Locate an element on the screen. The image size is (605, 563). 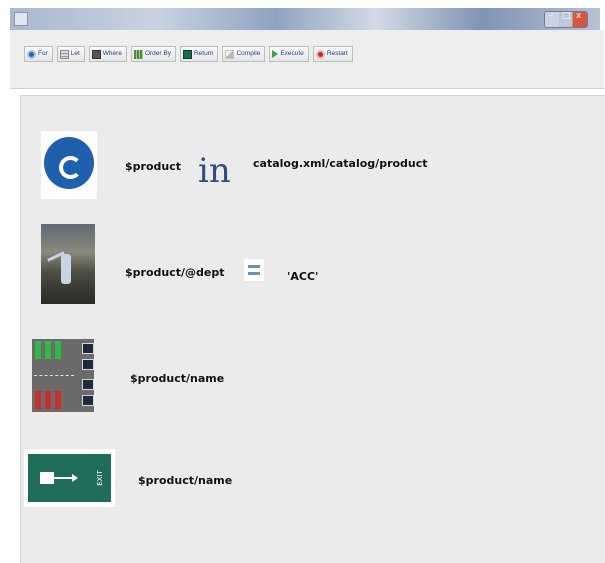
for-icon is located at coordinates (31, 54).